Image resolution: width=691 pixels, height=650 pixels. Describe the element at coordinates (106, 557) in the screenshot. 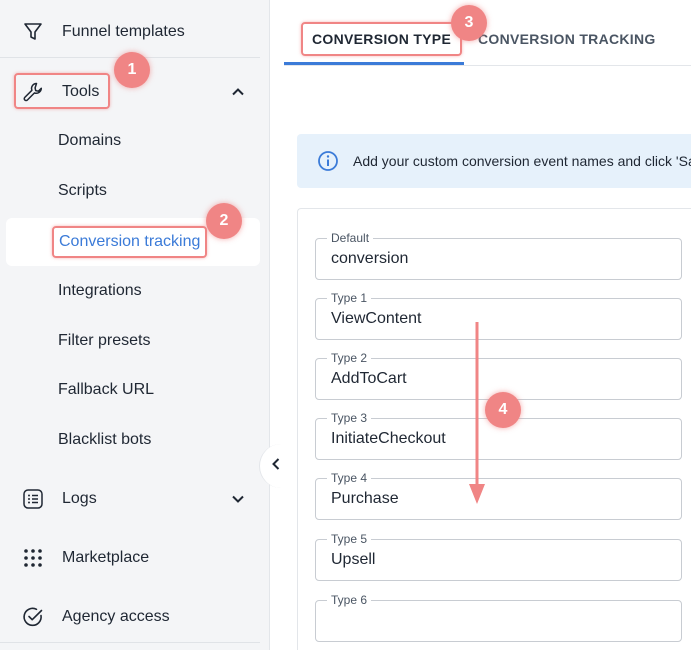

I see `sidebar-item-label: Marketplace` at that location.